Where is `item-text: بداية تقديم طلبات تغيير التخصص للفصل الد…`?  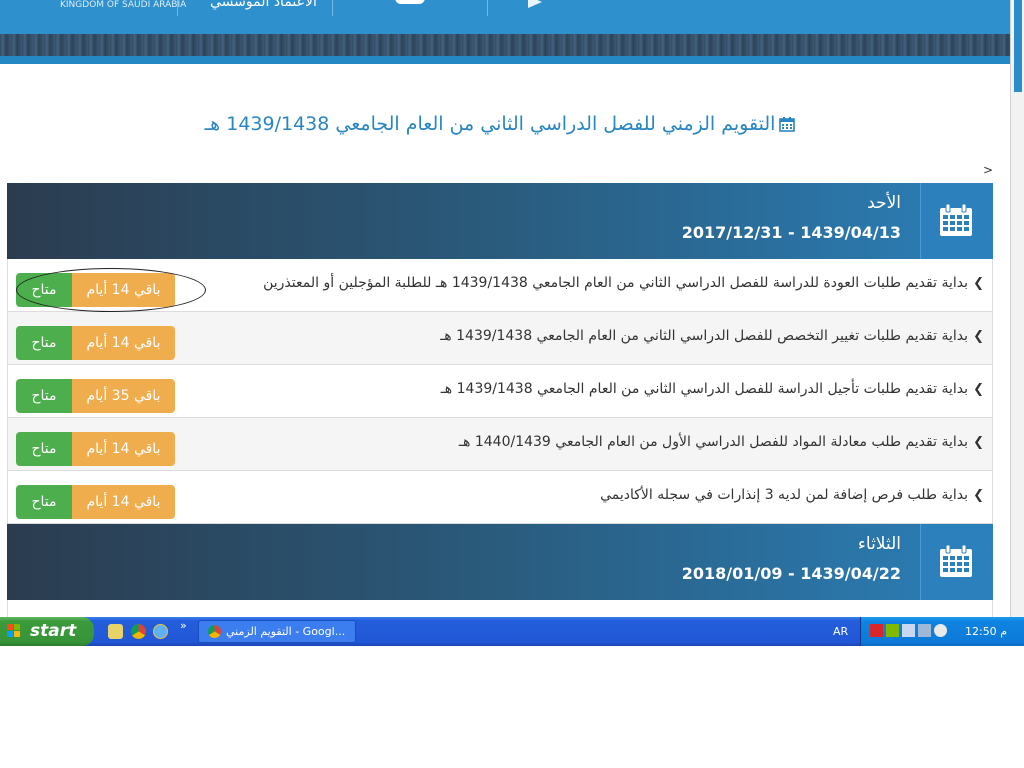 item-text: بداية تقديم طلبات تغيير التخصص للفصل الد… is located at coordinates (704, 336).